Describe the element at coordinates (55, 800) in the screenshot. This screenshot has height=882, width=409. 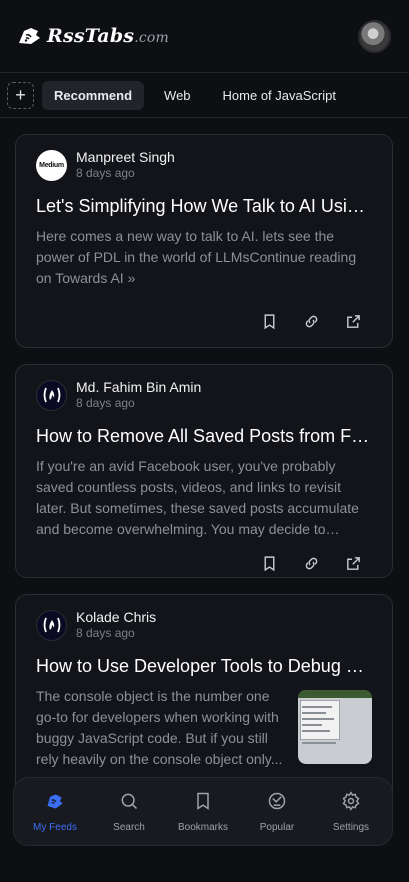
I see `feeds-icon` at that location.